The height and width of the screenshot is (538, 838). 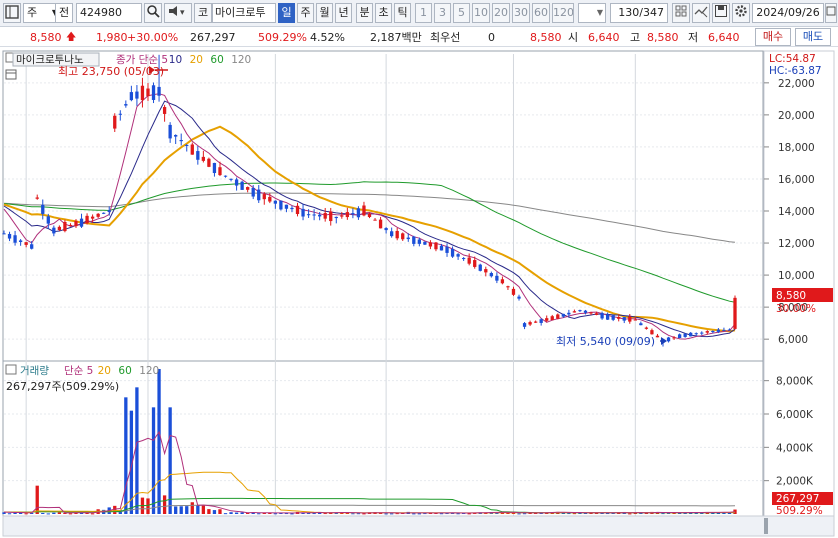 What do you see at coordinates (203, 13) in the screenshot?
I see `market-prefix: 코` at bounding box center [203, 13].